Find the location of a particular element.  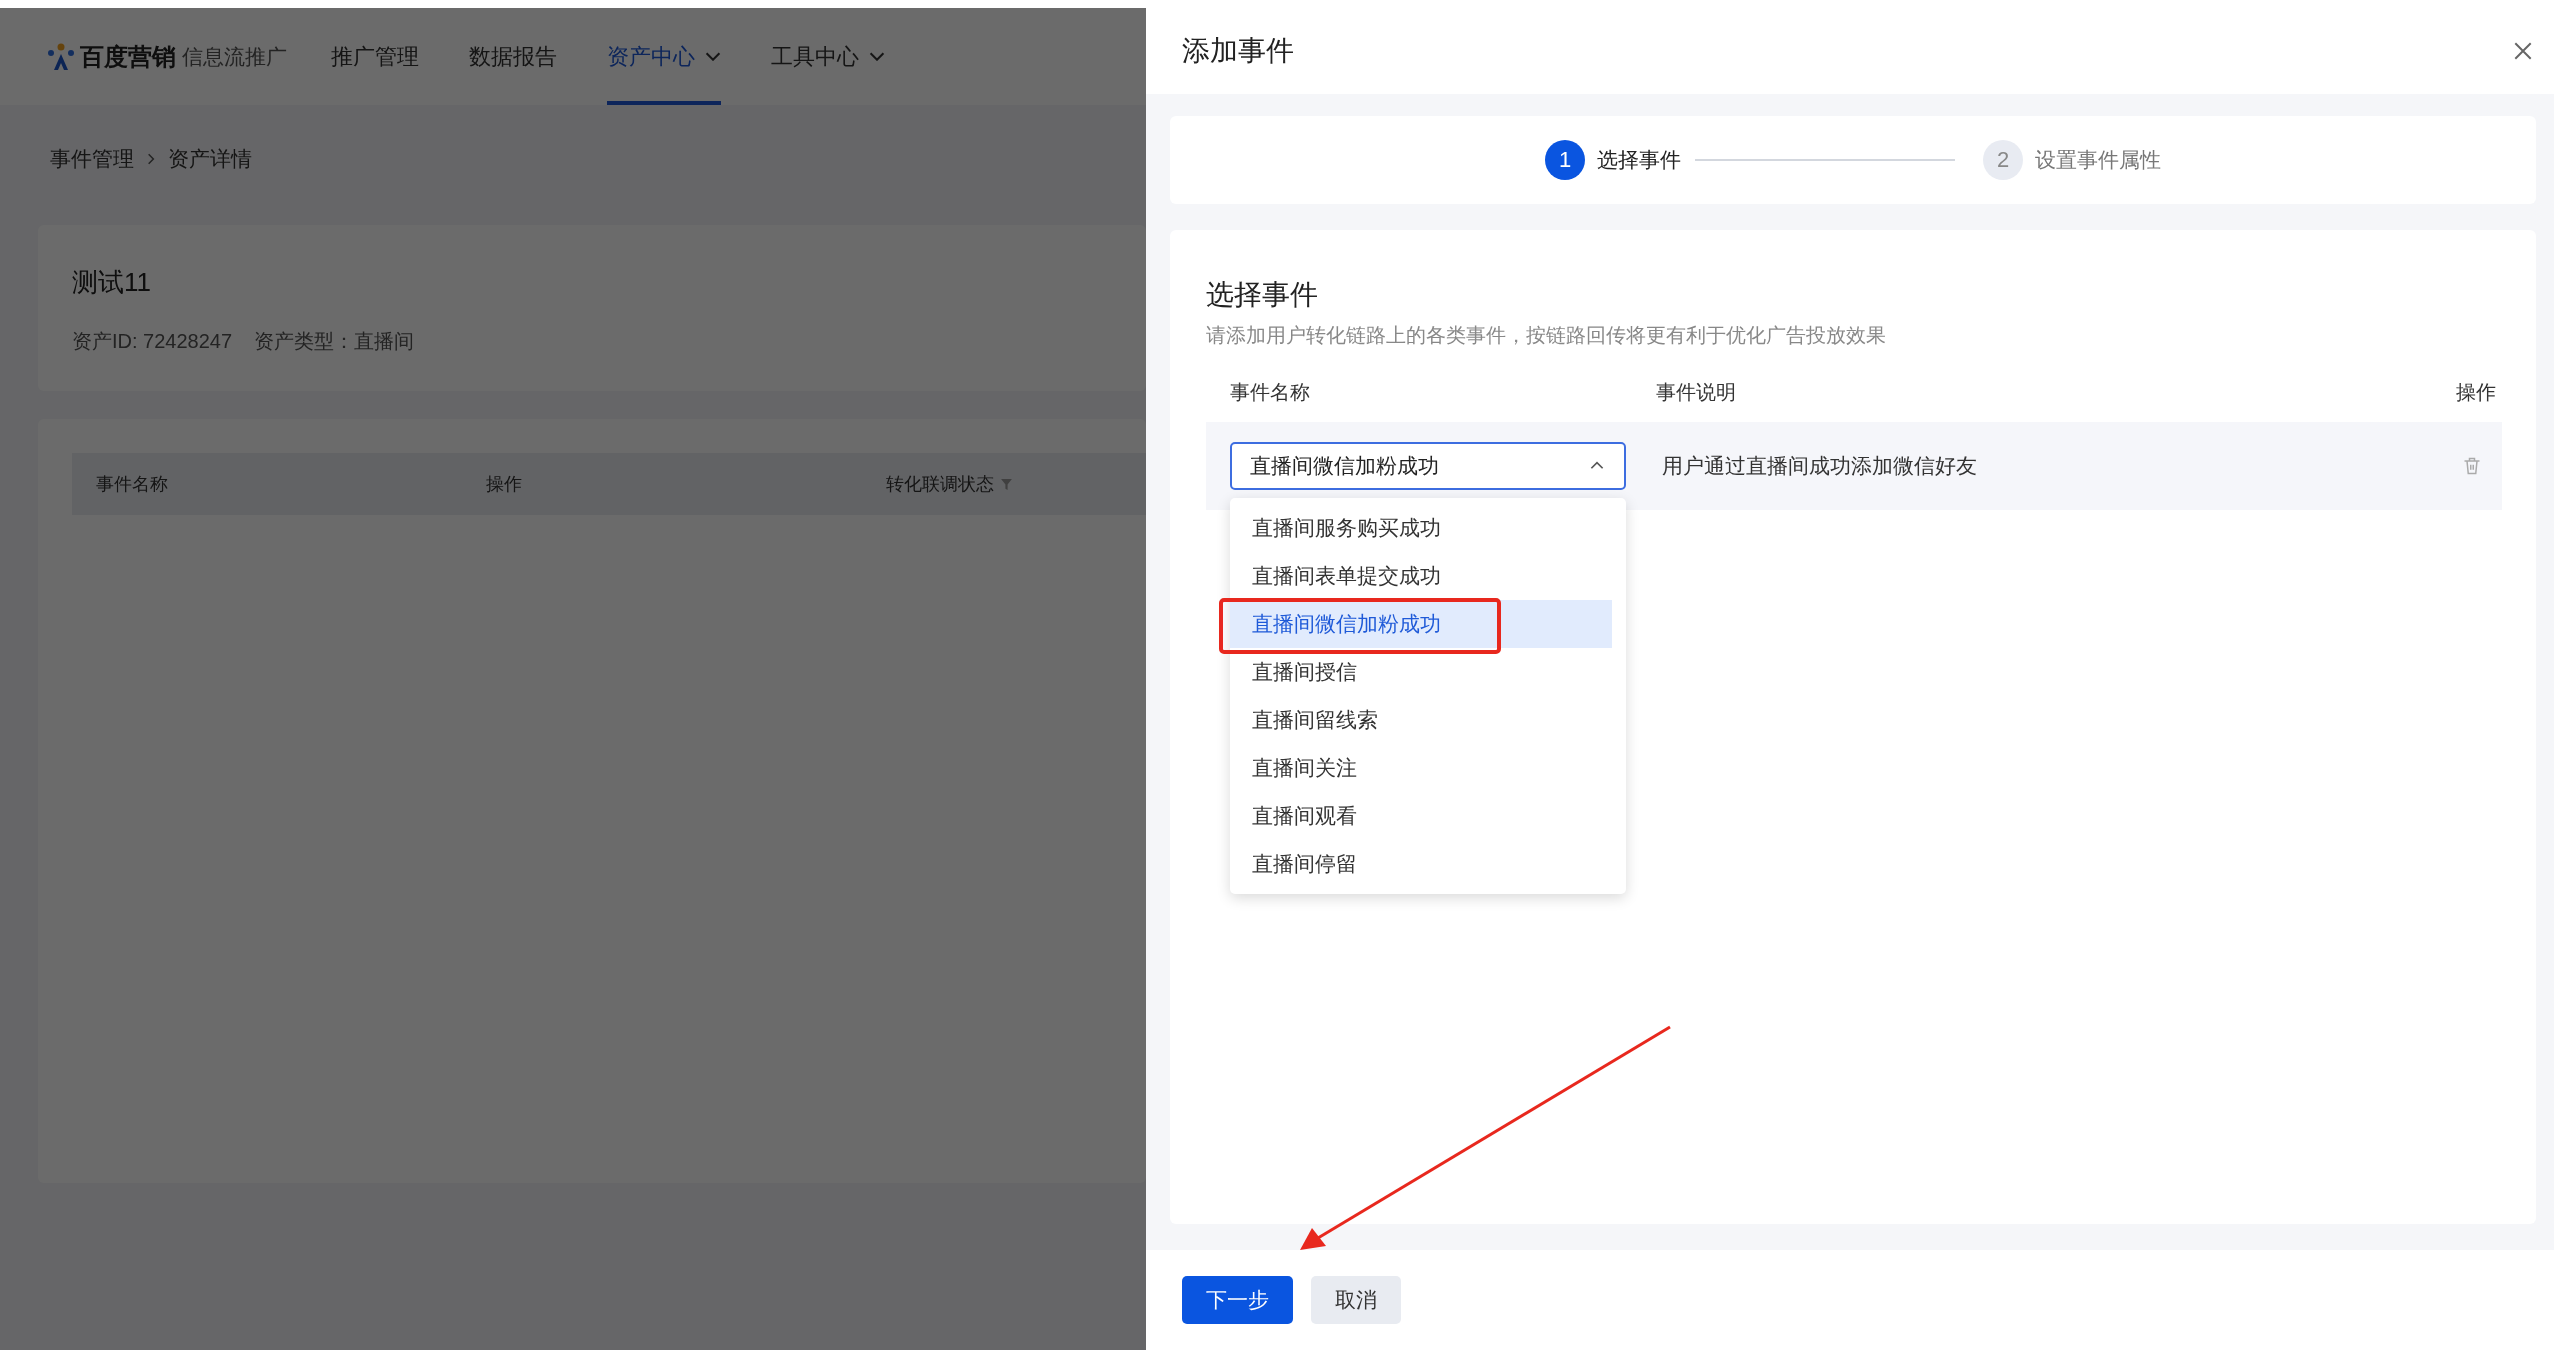

column-header: 事件说明 is located at coordinates (1696, 392).